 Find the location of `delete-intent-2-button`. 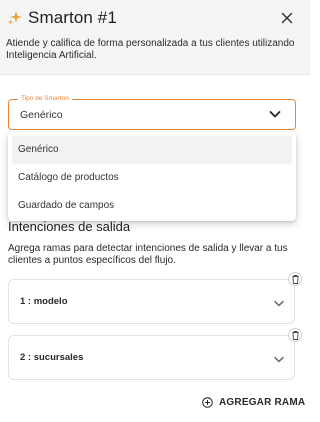

delete-intent-2-button is located at coordinates (295, 335).